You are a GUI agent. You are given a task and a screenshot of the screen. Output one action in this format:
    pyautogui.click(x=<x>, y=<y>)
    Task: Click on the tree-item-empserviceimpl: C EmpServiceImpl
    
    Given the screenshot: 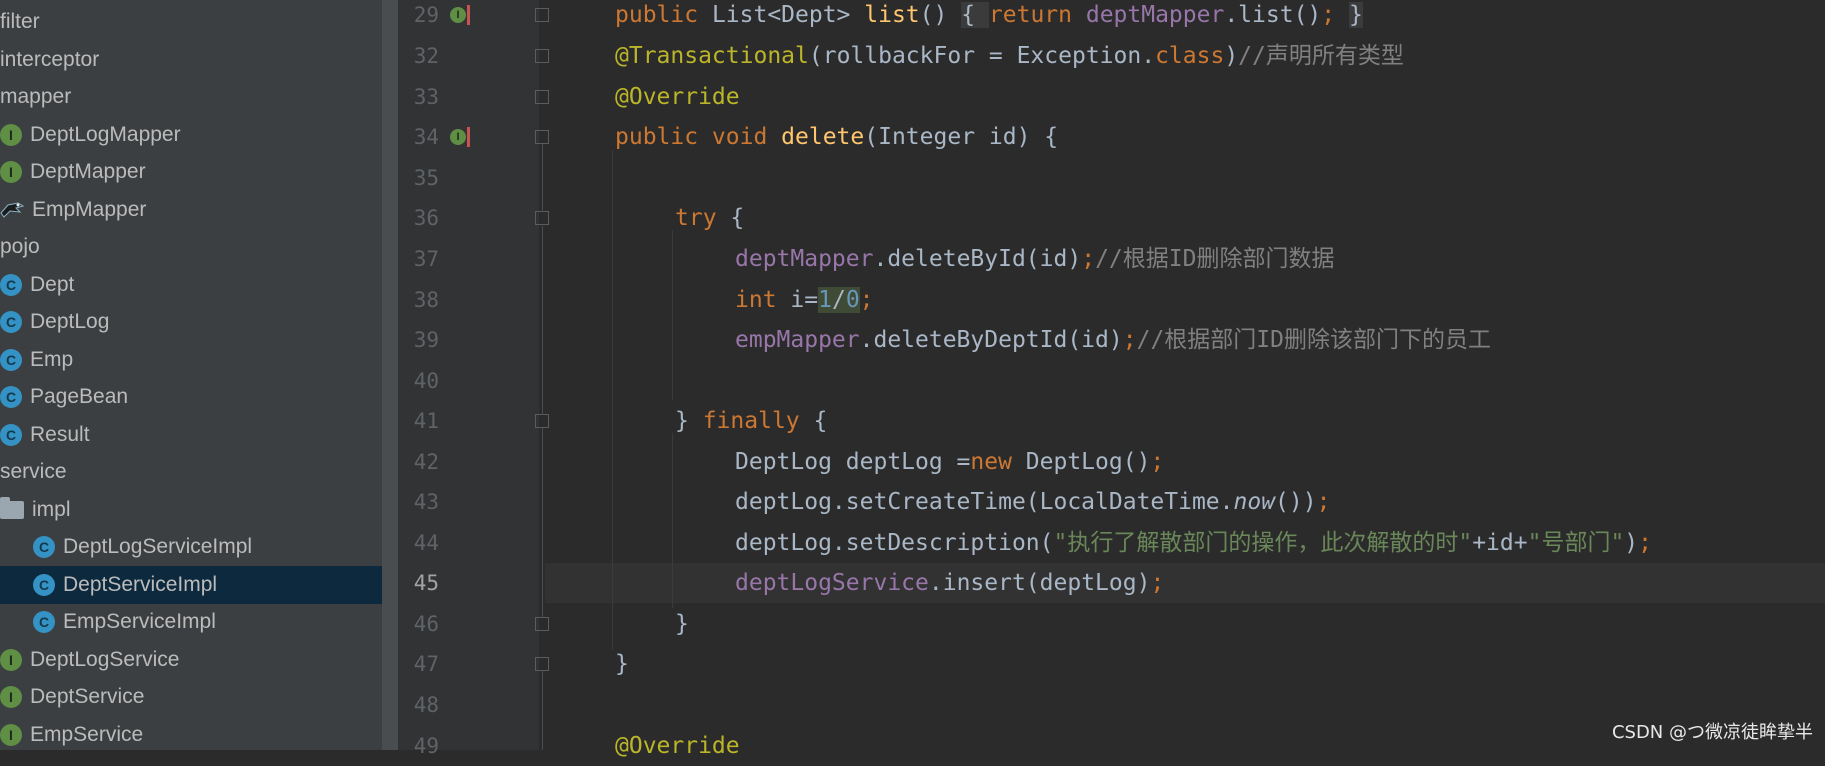 What is the action you would take?
    pyautogui.click(x=191, y=622)
    